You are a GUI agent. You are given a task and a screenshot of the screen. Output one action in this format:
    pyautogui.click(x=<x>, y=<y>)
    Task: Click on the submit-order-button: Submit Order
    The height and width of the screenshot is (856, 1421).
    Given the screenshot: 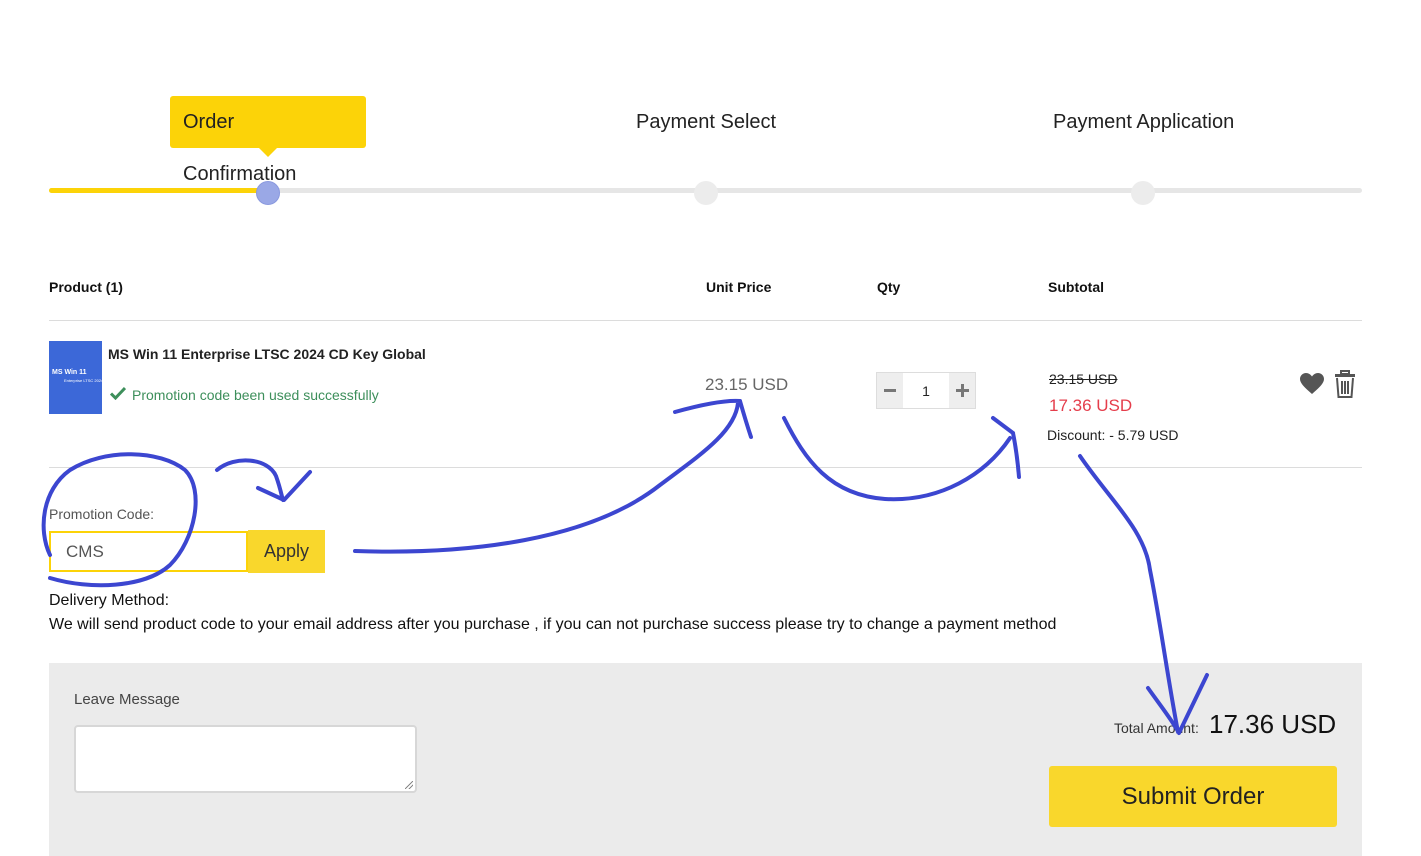 What is the action you would take?
    pyautogui.click(x=1193, y=796)
    